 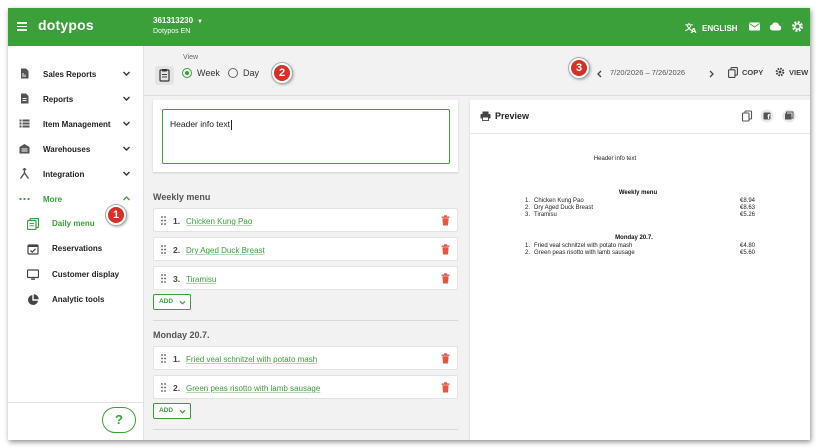 I want to click on menu-item: 1. Fried veal schnitzel with potato mash, so click(x=305, y=358).